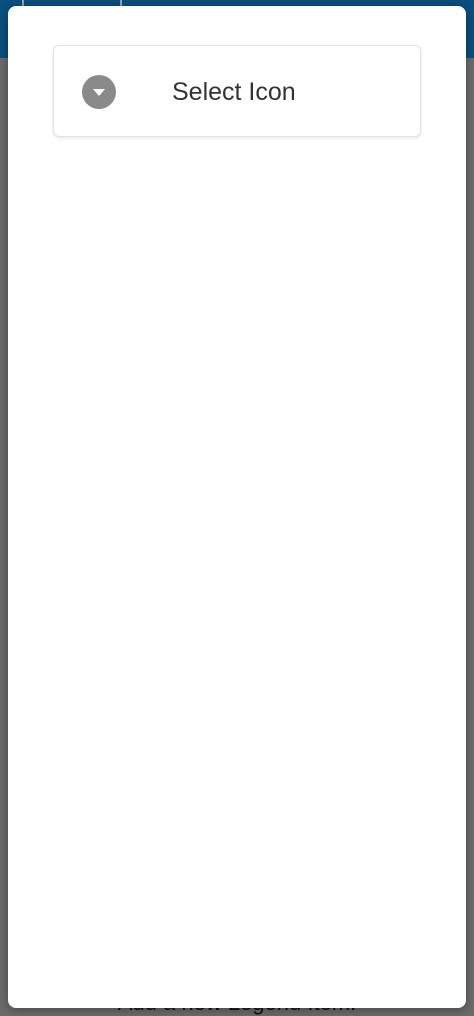 The height and width of the screenshot is (1016, 474). Describe the element at coordinates (99, 92) in the screenshot. I see `chevron-down-circle-icon` at that location.